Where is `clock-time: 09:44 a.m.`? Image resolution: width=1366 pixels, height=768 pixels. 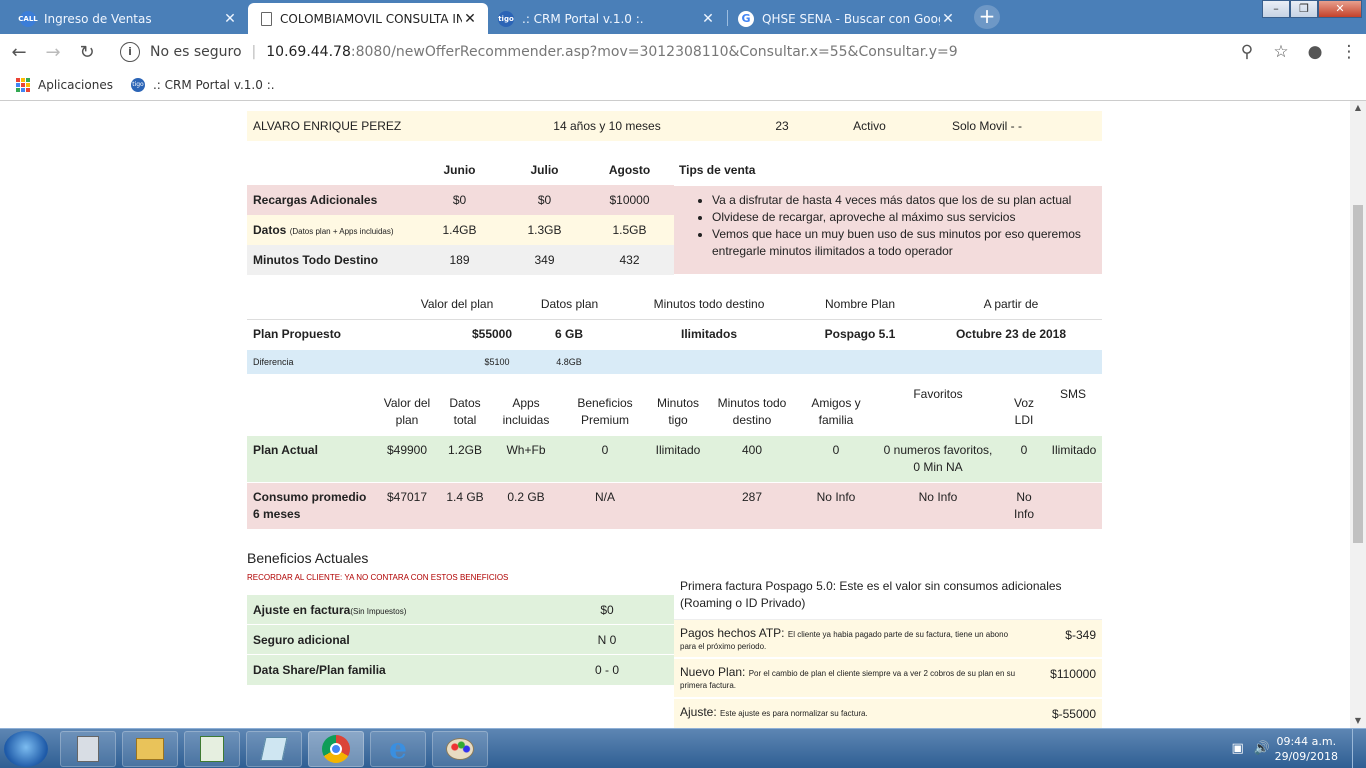
clock-time: 09:44 a.m. is located at coordinates (1306, 741).